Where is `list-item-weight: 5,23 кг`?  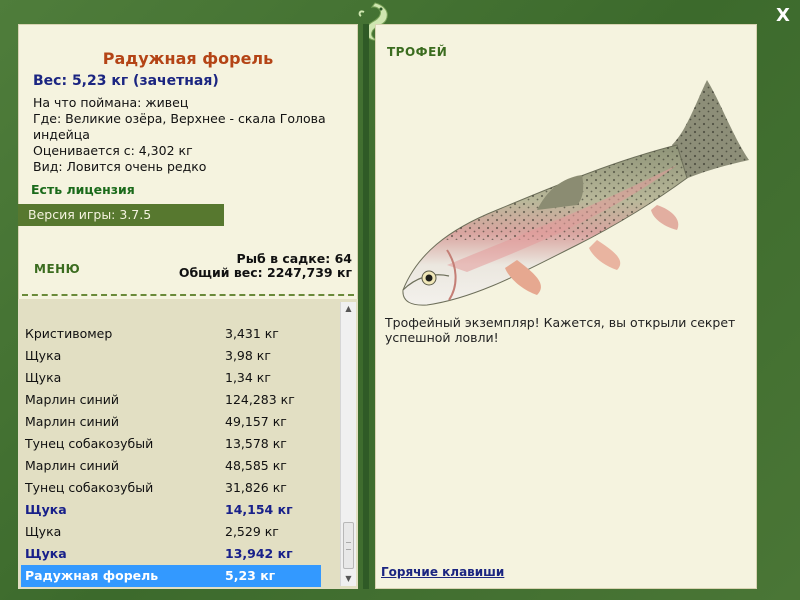
list-item-weight: 5,23 кг is located at coordinates (250, 575).